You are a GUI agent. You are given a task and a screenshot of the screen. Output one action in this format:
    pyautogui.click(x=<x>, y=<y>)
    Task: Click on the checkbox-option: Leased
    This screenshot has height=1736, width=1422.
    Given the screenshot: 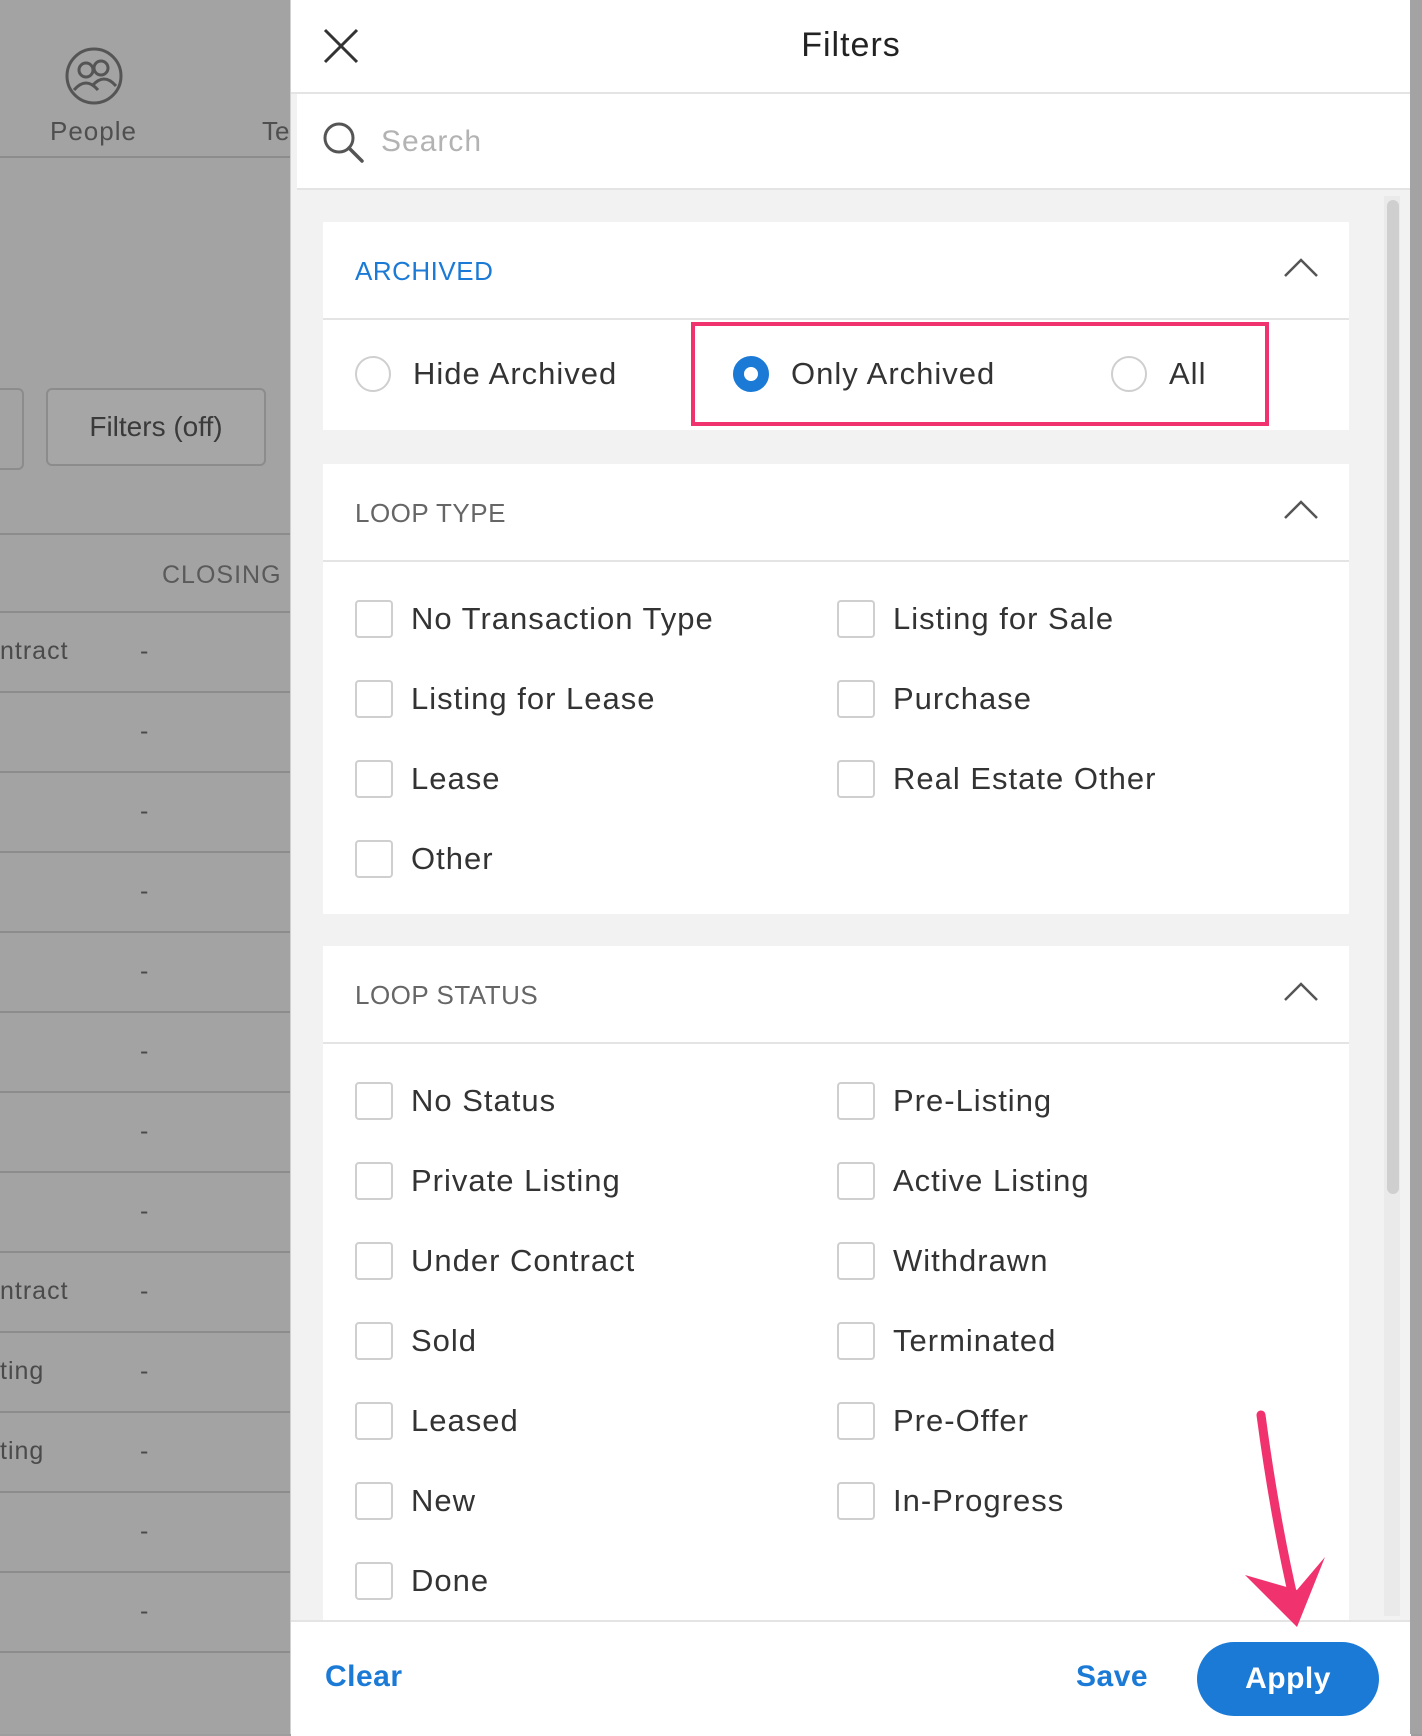 What is the action you would take?
    pyautogui.click(x=437, y=1421)
    